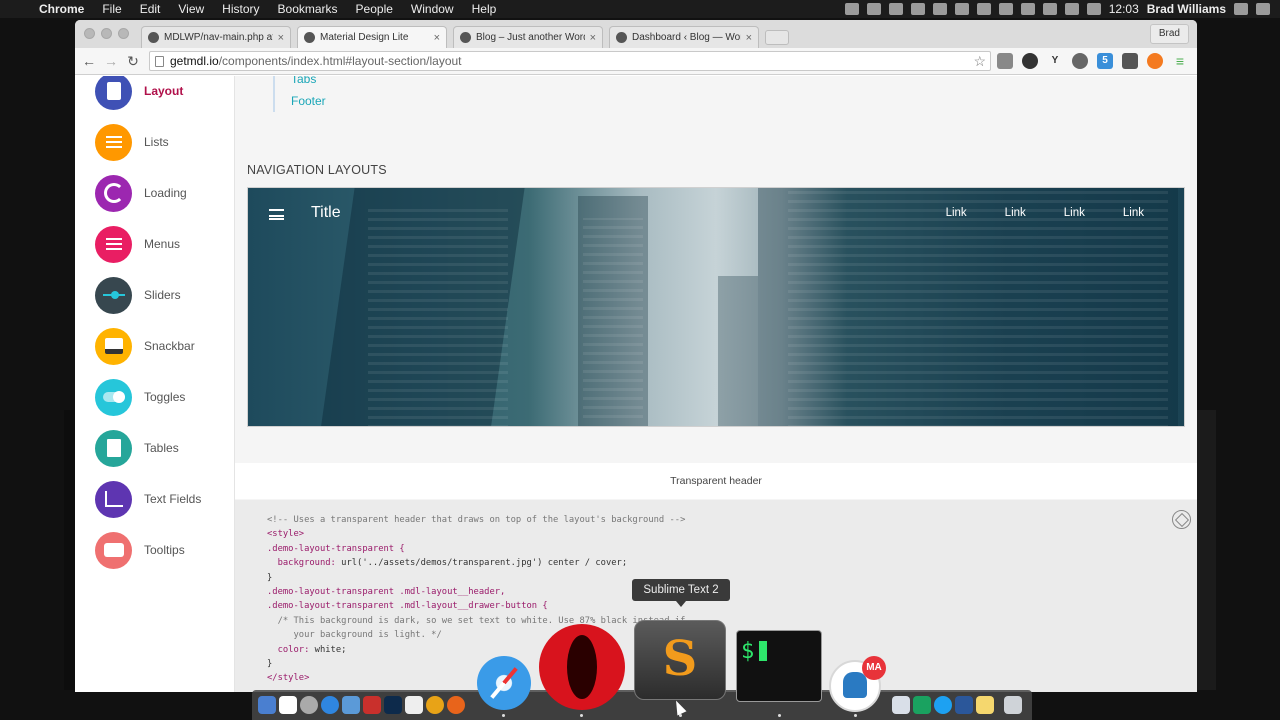  I want to click on filezilla-icon, so click(372, 705).